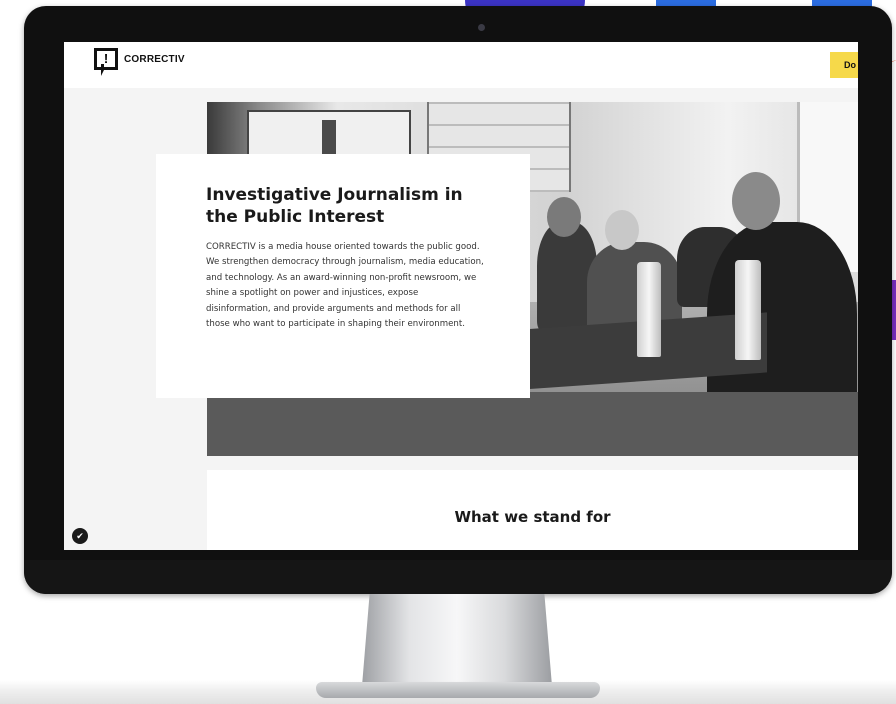  What do you see at coordinates (532, 517) in the screenshot?
I see `section-heading: What we stand for` at bounding box center [532, 517].